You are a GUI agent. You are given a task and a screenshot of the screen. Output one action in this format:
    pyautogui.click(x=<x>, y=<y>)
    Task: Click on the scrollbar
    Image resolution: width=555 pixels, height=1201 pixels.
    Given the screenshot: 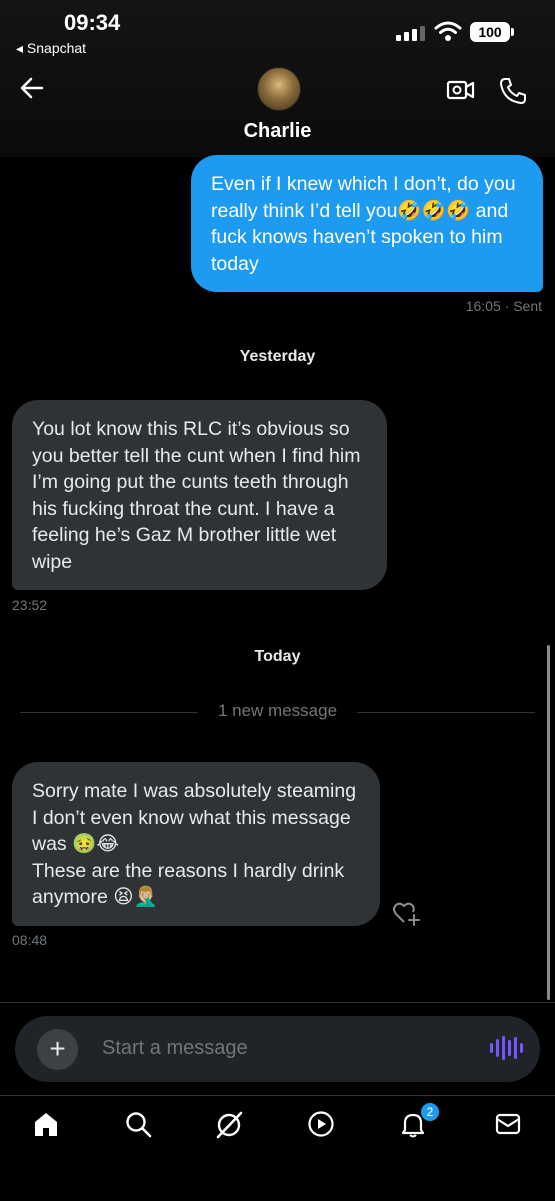 What is the action you would take?
    pyautogui.click(x=548, y=822)
    